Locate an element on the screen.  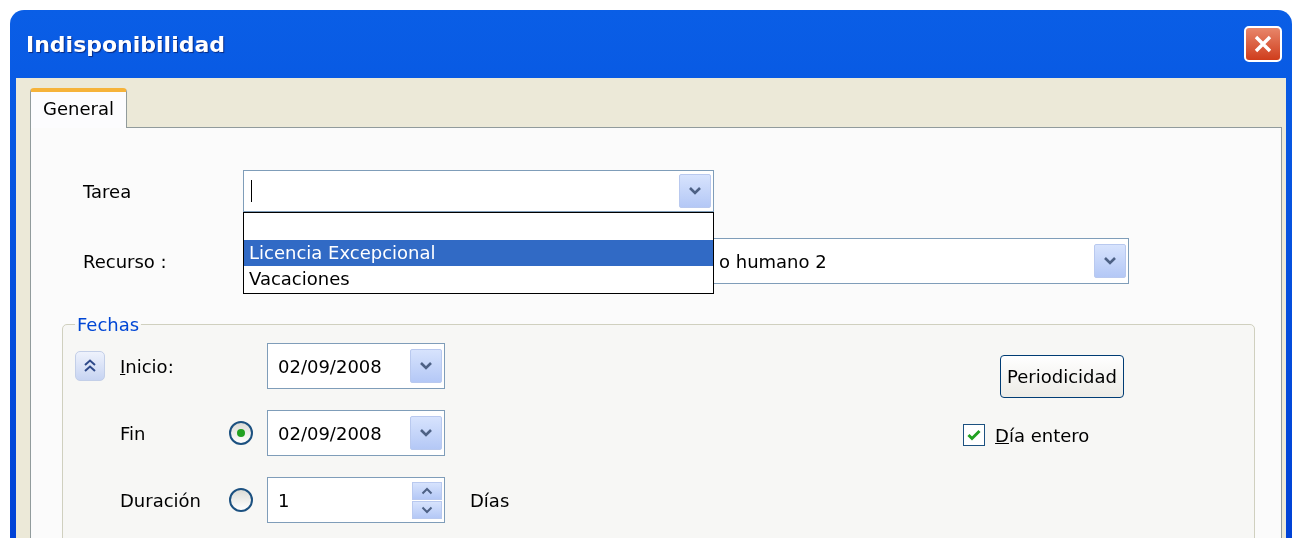
checkmark-icon is located at coordinates (974, 435).